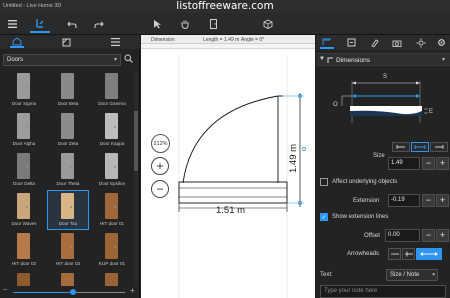 This screenshot has height=298, width=450. Describe the element at coordinates (15, 60) in the screenshot. I see `category-label: Doors` at that location.